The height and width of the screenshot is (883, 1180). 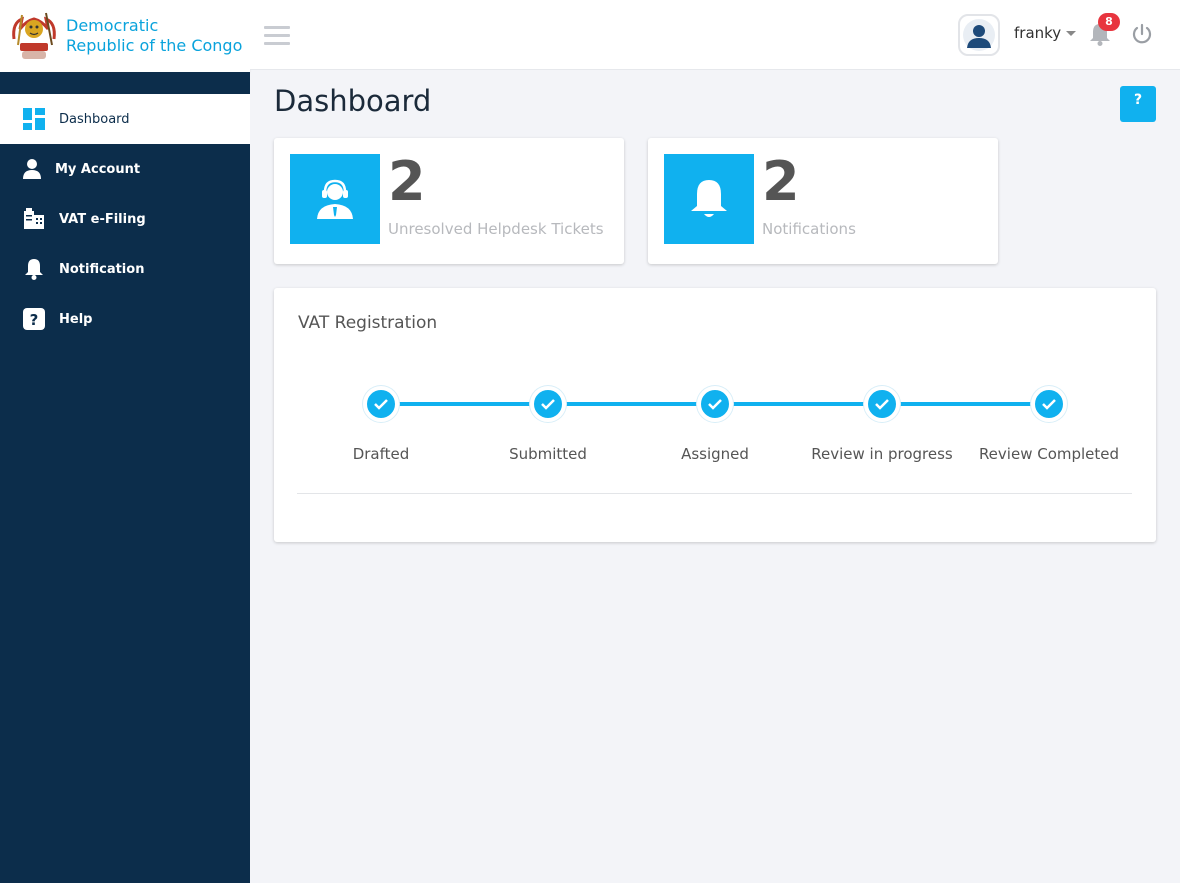 What do you see at coordinates (381, 454) in the screenshot?
I see `step-label-drafted: Drafted` at bounding box center [381, 454].